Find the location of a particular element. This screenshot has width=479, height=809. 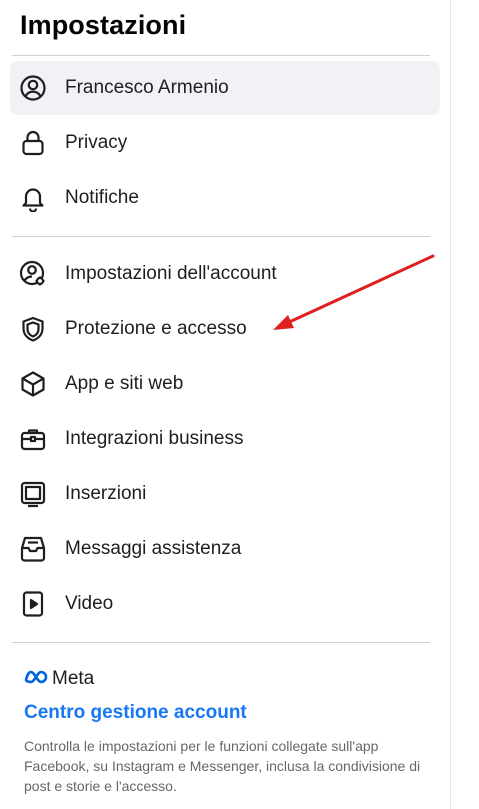

menu-item-support-inbox: Messaggi assistenza is located at coordinates (225, 549).